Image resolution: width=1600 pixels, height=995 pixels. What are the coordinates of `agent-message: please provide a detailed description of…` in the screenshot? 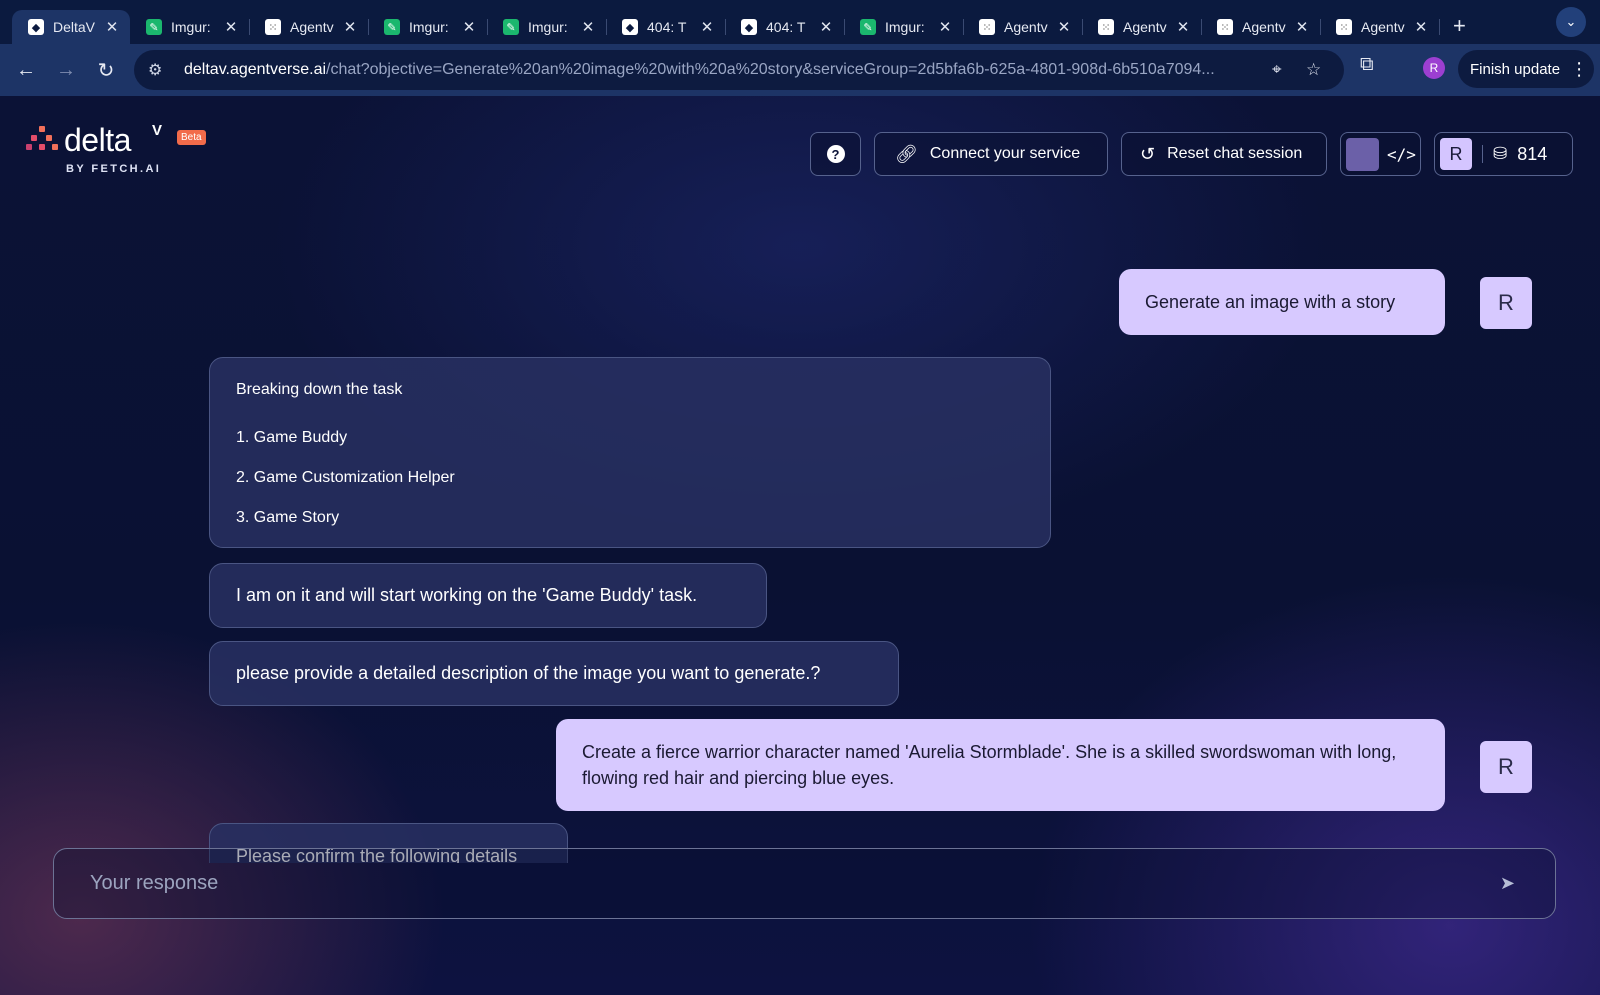 It's located at (554, 673).